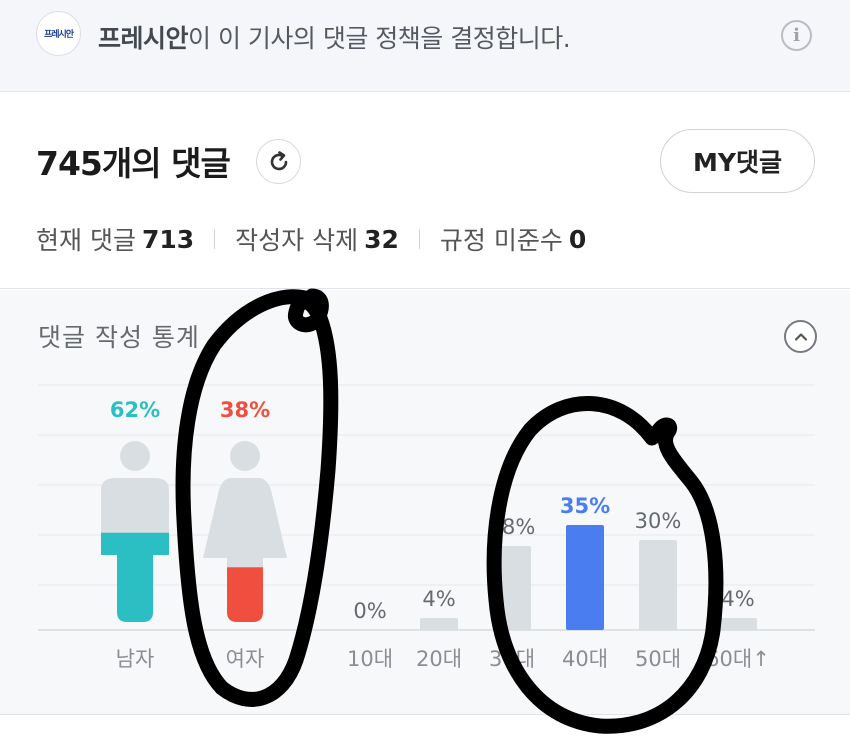  Describe the element at coordinates (58, 33) in the screenshot. I see `press-logo: 프레시안` at that location.